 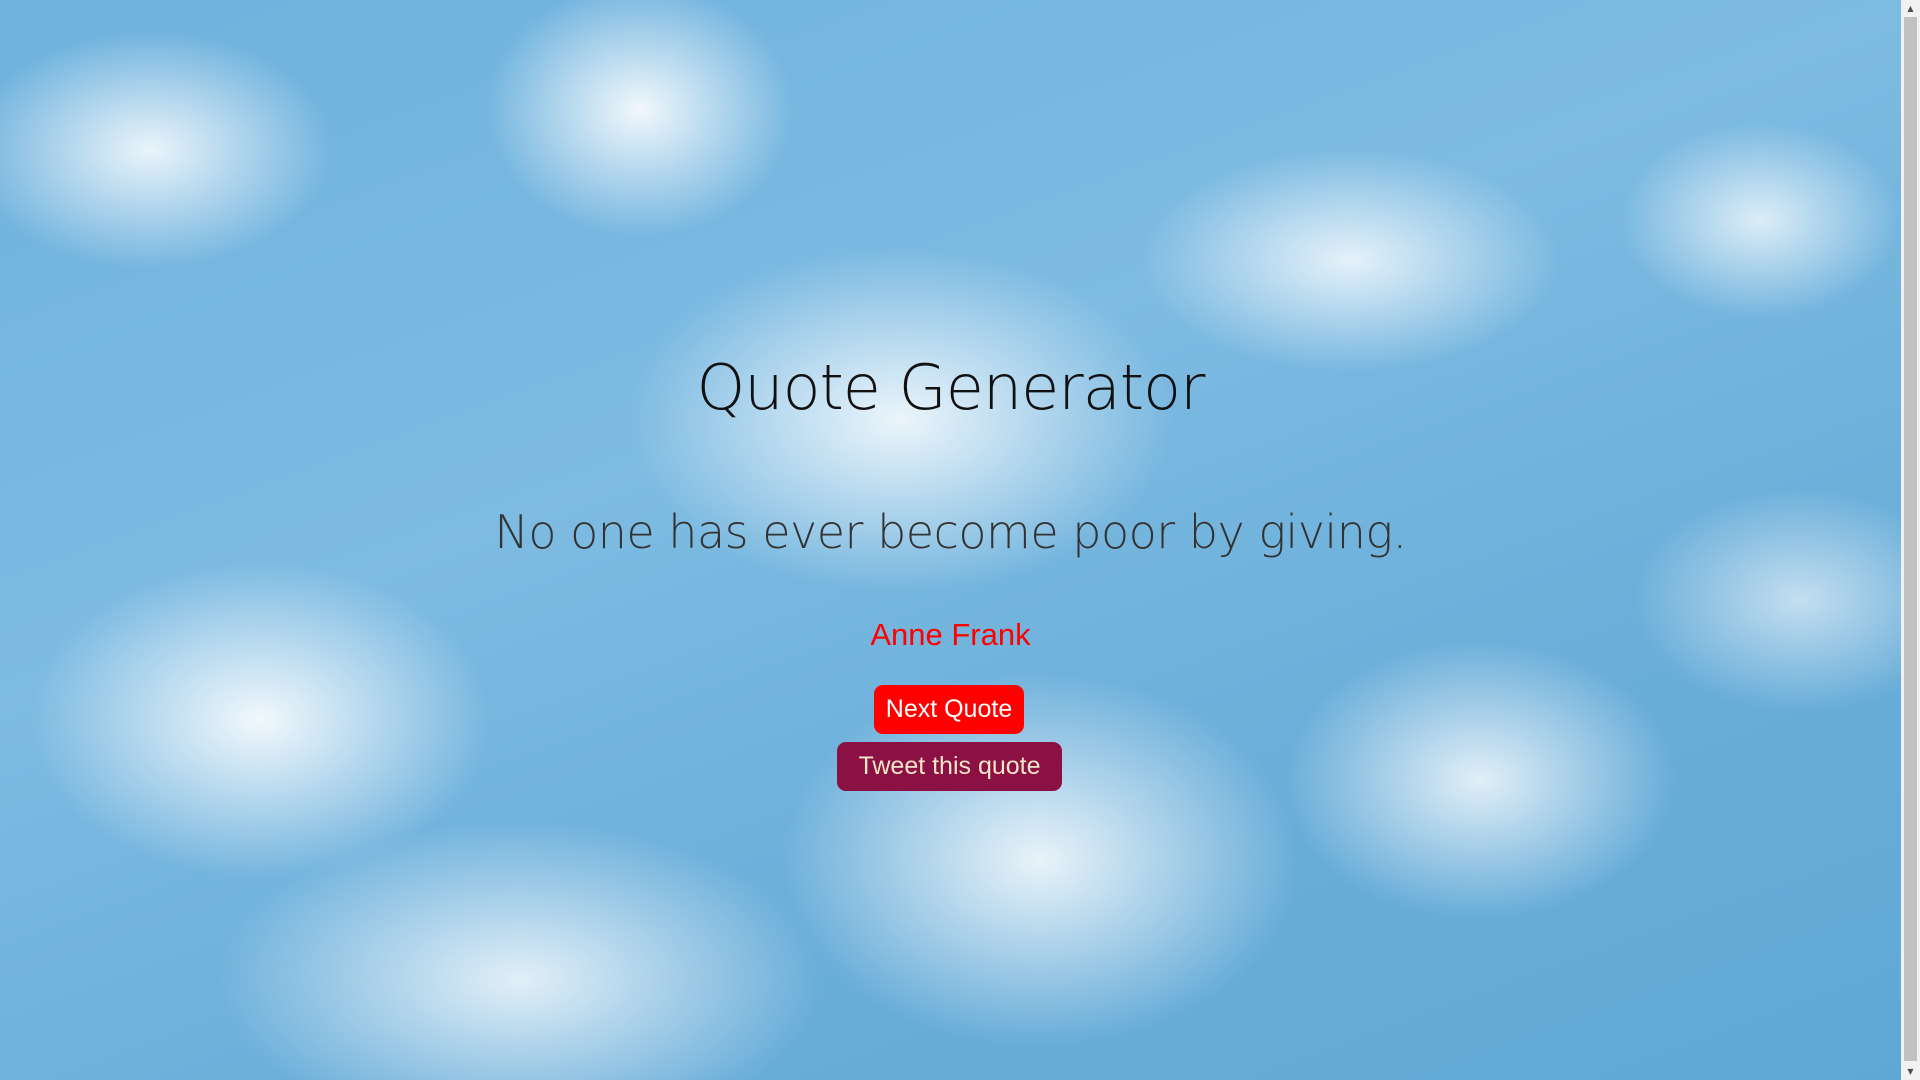 What do you see at coordinates (949, 766) in the screenshot?
I see `tweet-quote-button: Tweet this quote` at bounding box center [949, 766].